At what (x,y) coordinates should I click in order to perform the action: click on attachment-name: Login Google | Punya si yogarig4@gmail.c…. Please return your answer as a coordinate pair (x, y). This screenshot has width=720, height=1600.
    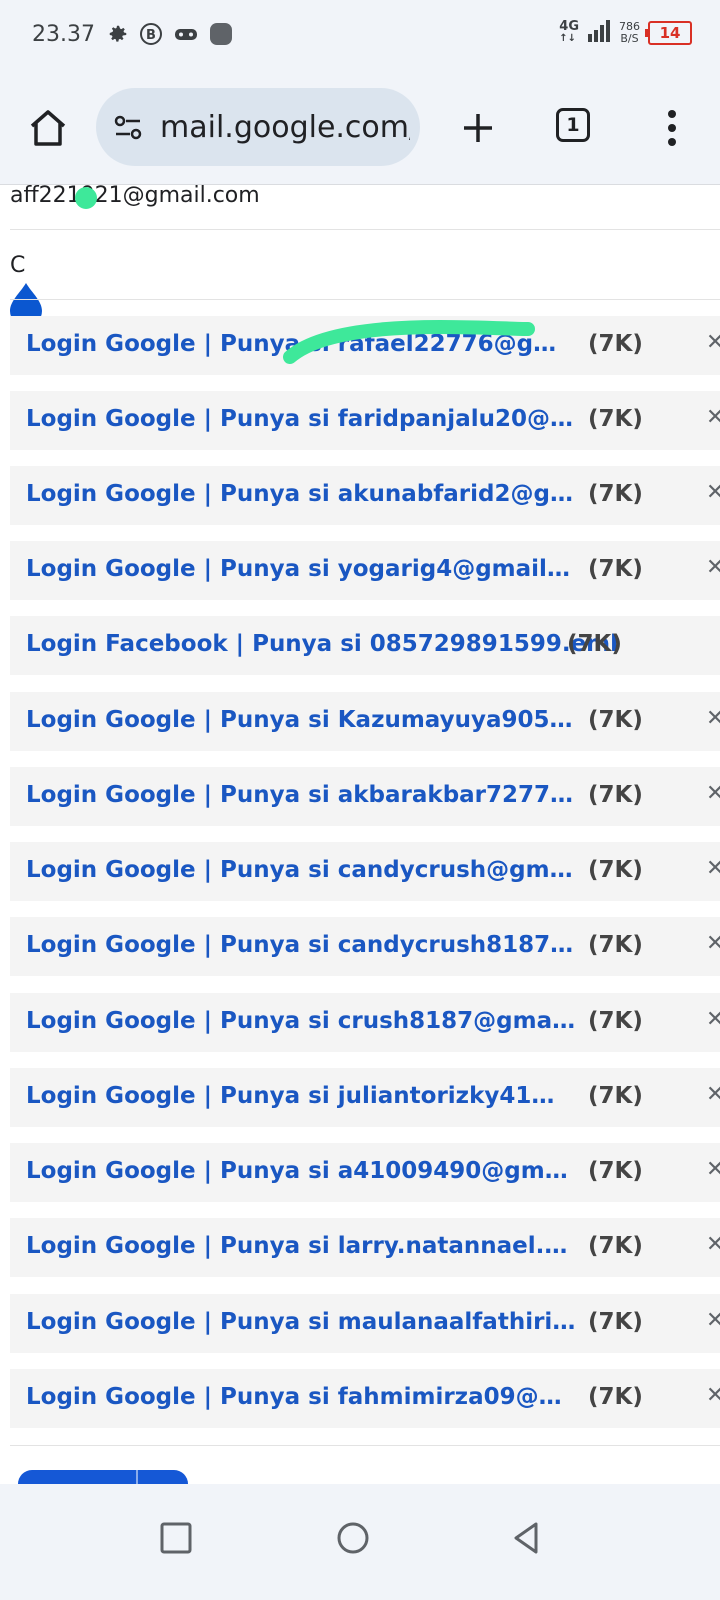
    Looking at the image, I should click on (301, 569).